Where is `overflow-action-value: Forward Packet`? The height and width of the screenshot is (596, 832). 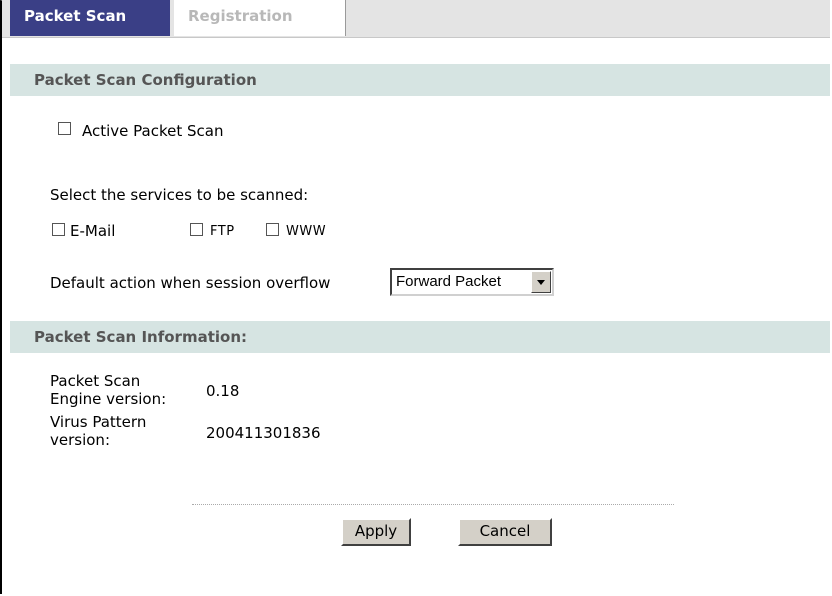 overflow-action-value: Forward Packet is located at coordinates (449, 281).